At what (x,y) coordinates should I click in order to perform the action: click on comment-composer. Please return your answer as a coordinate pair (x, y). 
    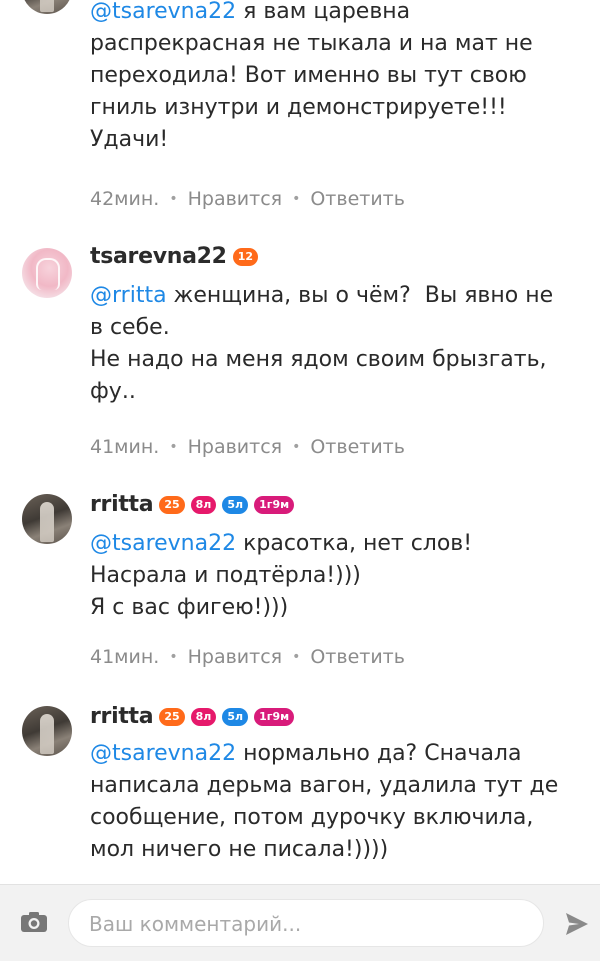
    Looking at the image, I should click on (300, 922).